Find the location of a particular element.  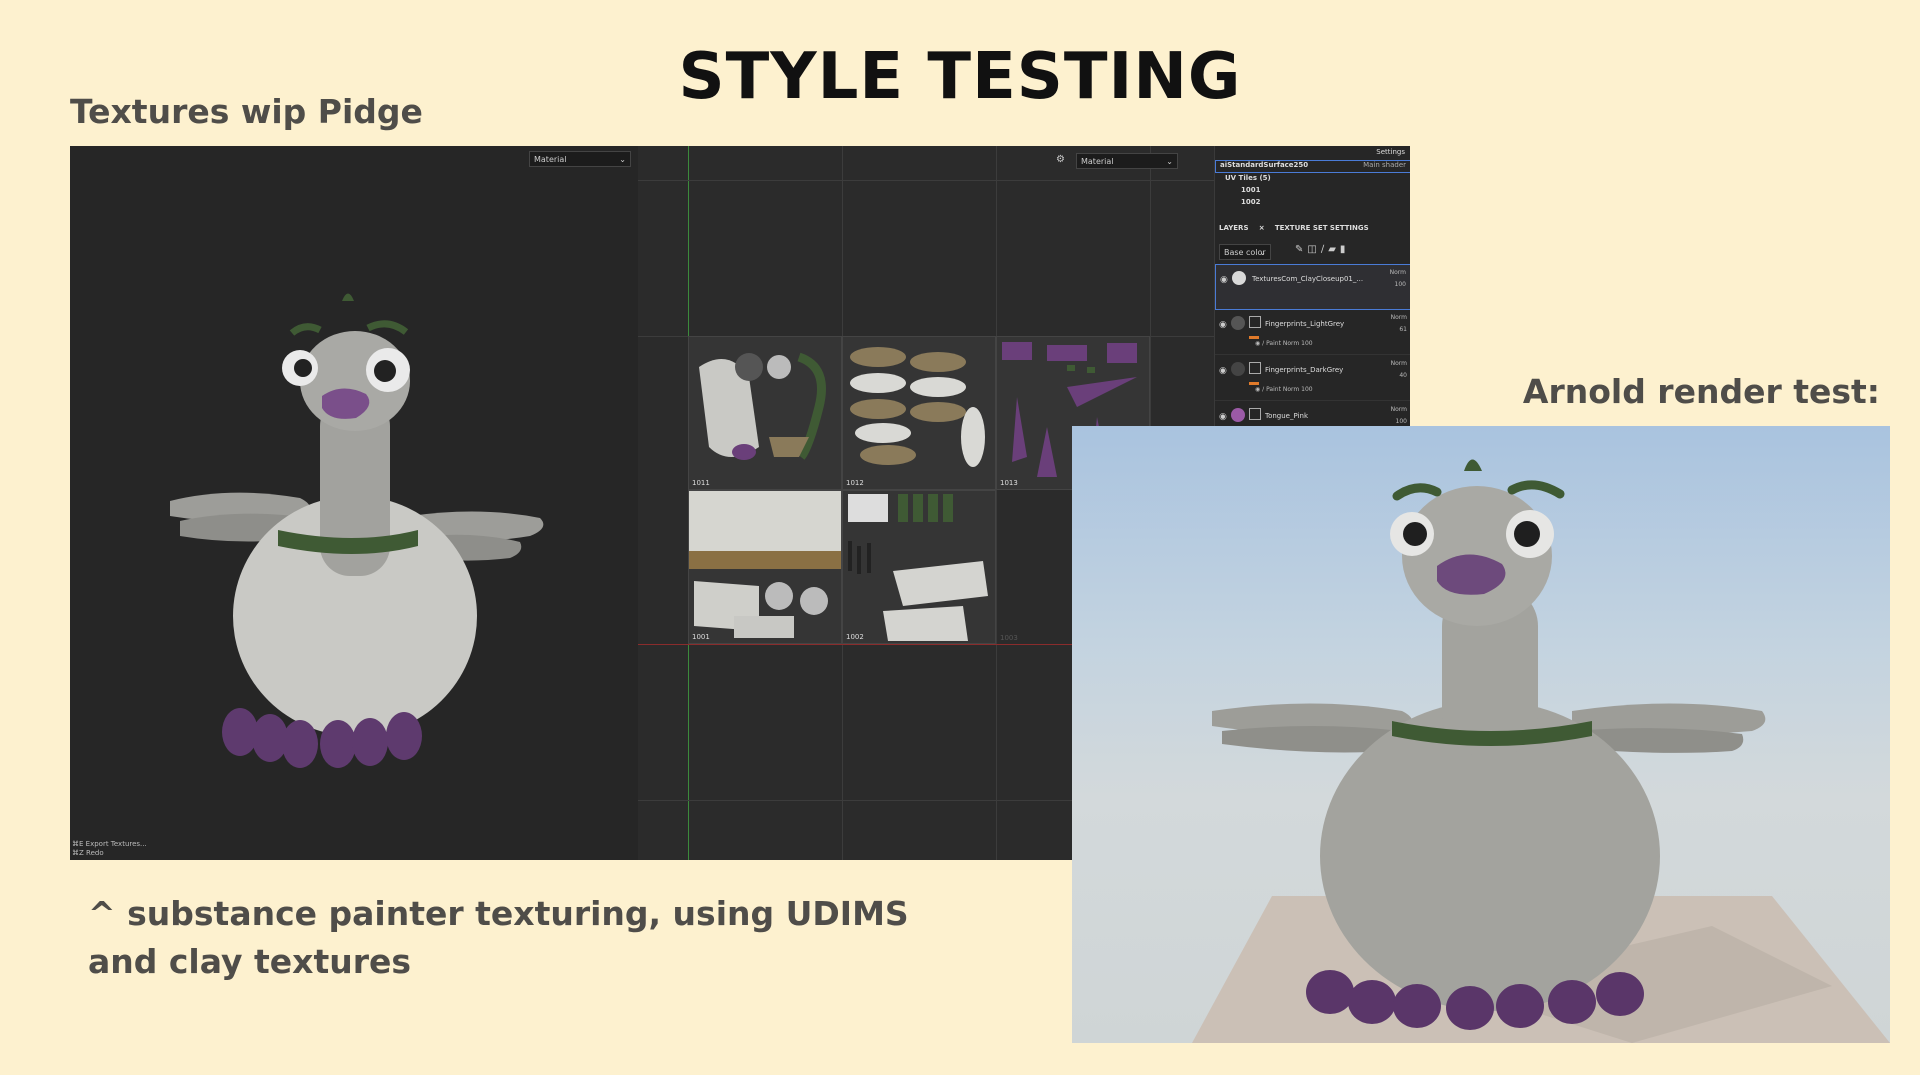

add-fill-icon: ✎ is located at coordinates (1301, 249).